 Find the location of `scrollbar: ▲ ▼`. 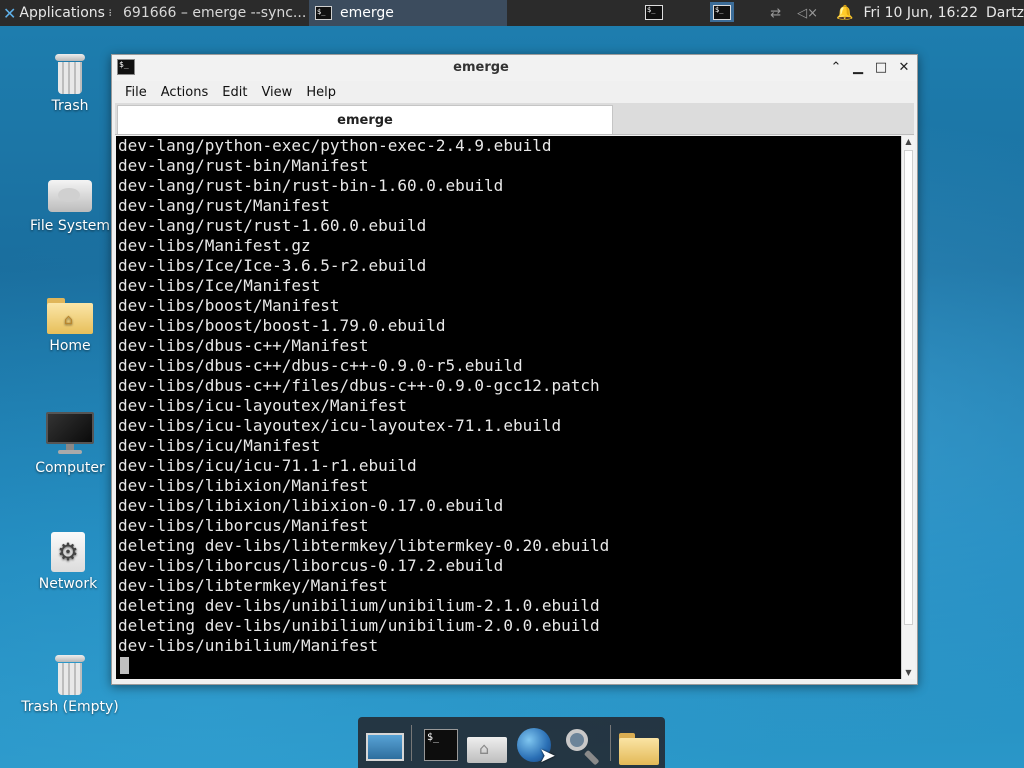

scrollbar: ▲ ▼ is located at coordinates (908, 407).